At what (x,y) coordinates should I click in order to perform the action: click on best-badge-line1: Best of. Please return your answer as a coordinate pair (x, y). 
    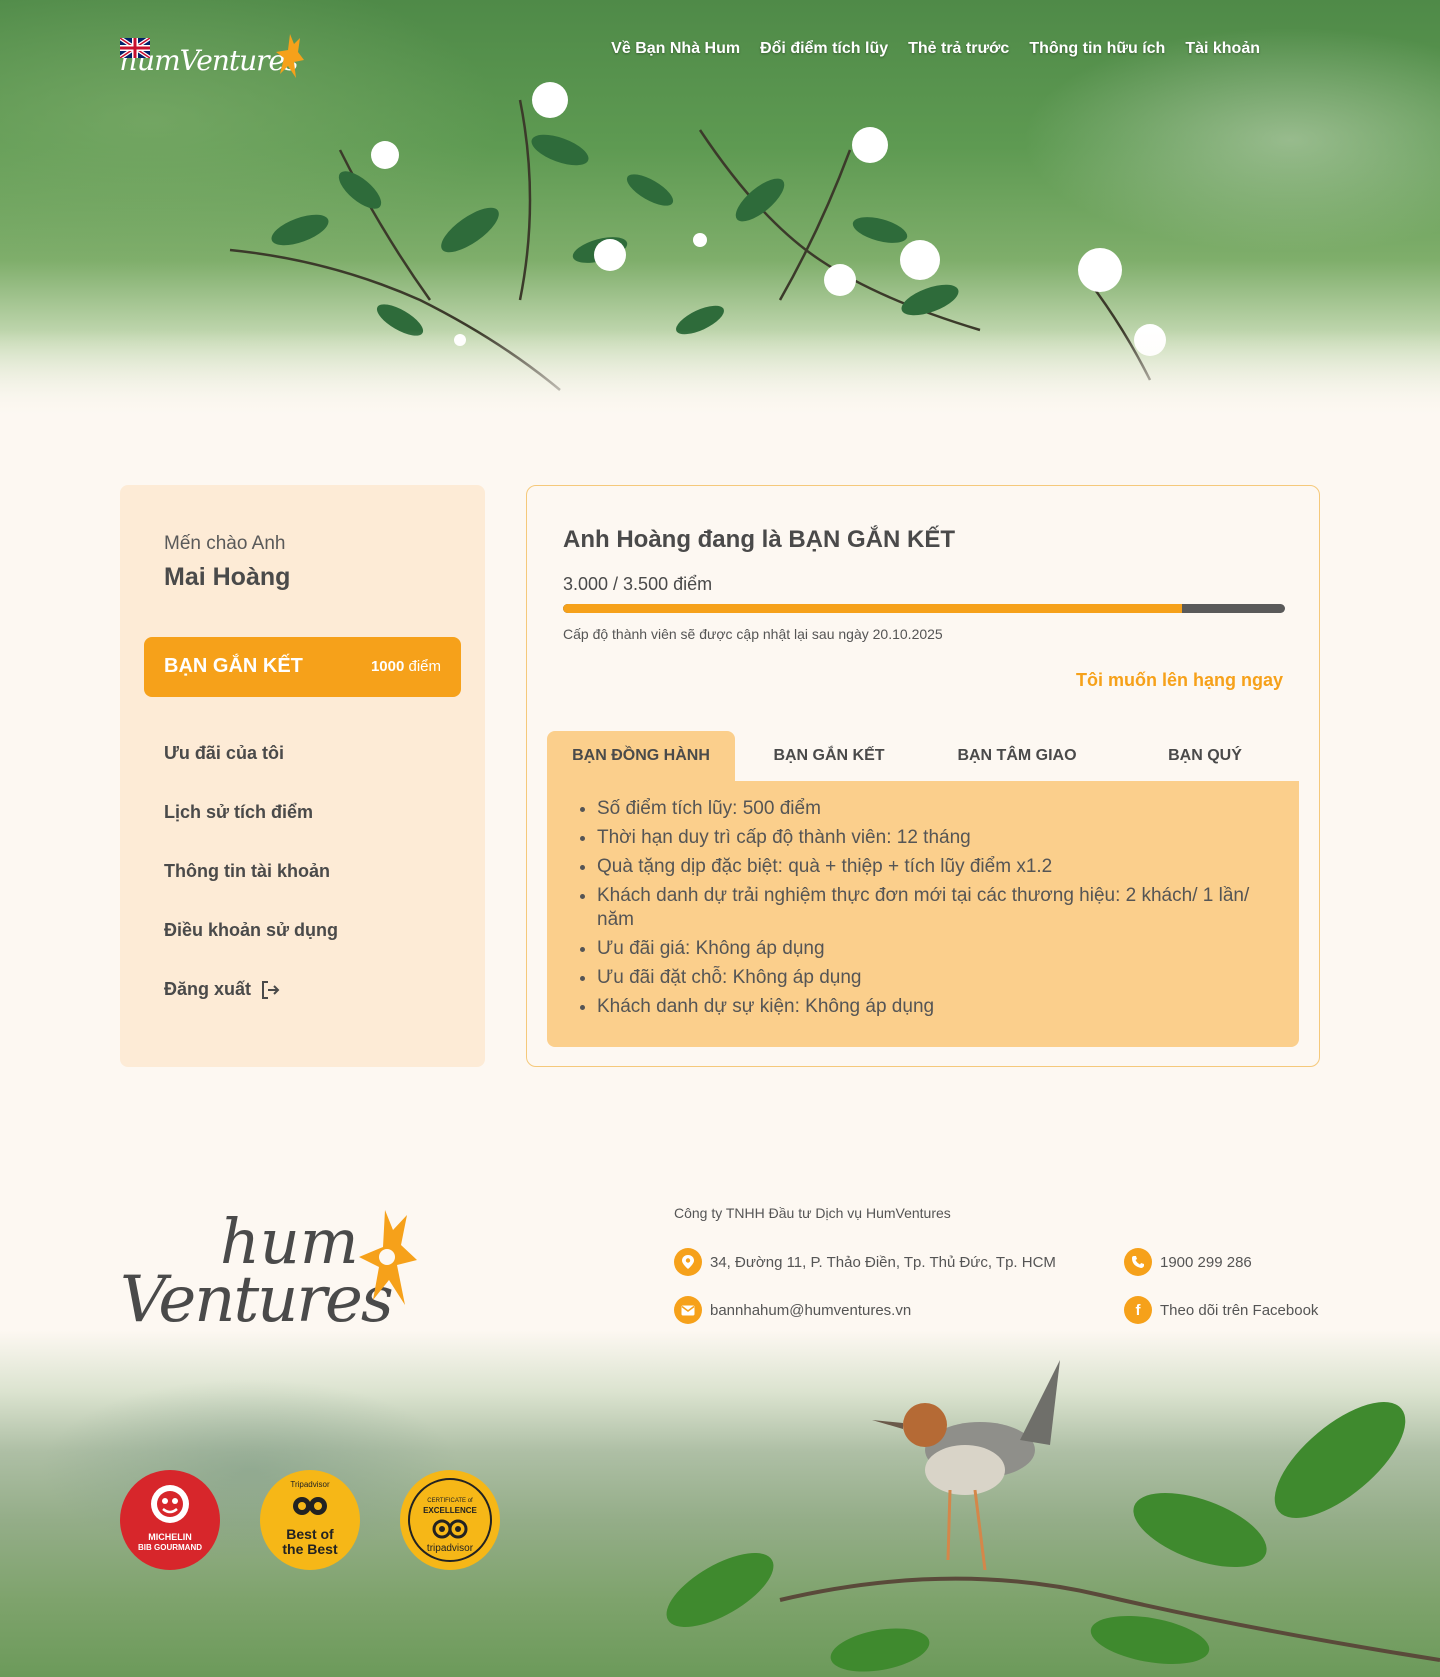
    Looking at the image, I should click on (310, 1534).